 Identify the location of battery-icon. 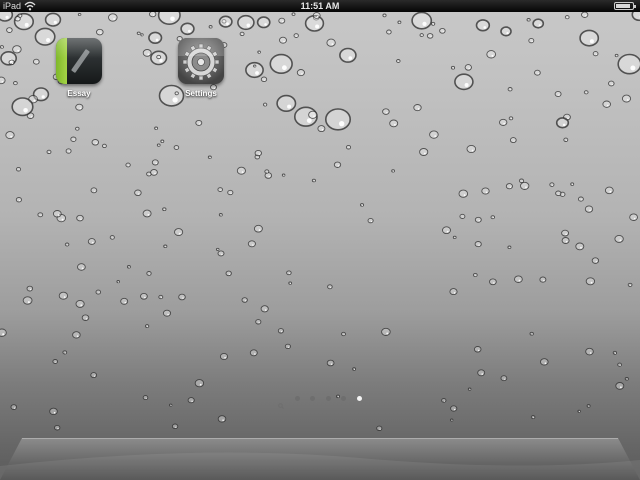
(625, 6).